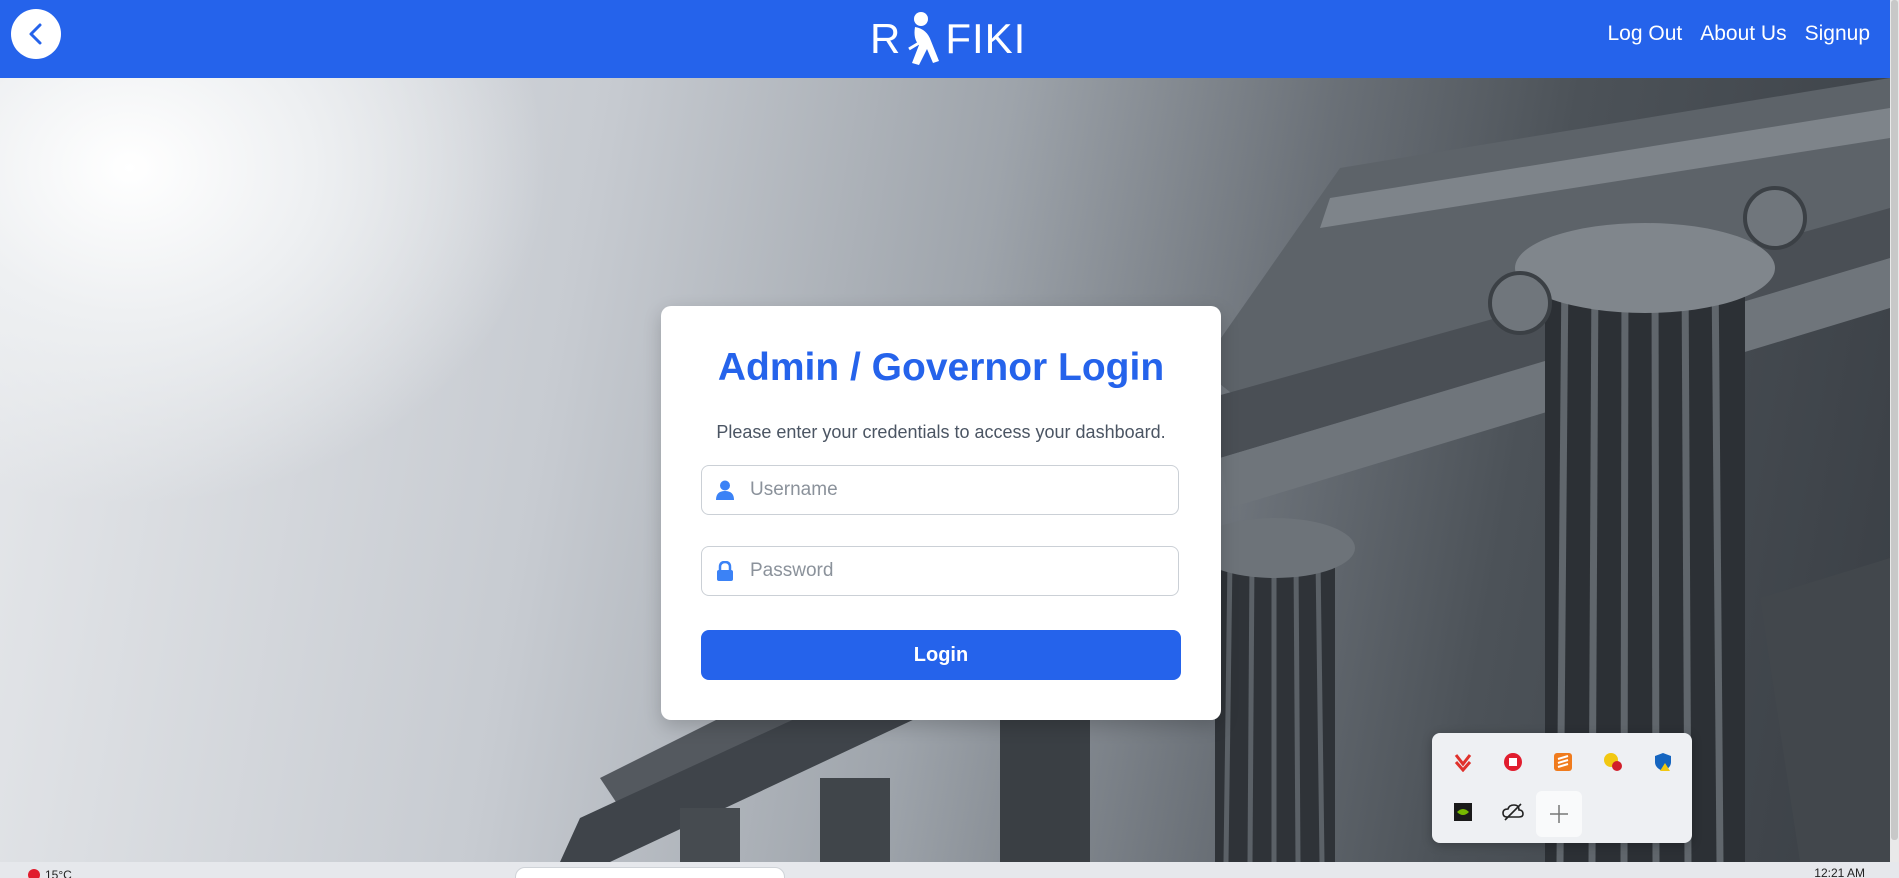 The height and width of the screenshot is (878, 1899). I want to click on lion-figure-icon, so click(924, 38).